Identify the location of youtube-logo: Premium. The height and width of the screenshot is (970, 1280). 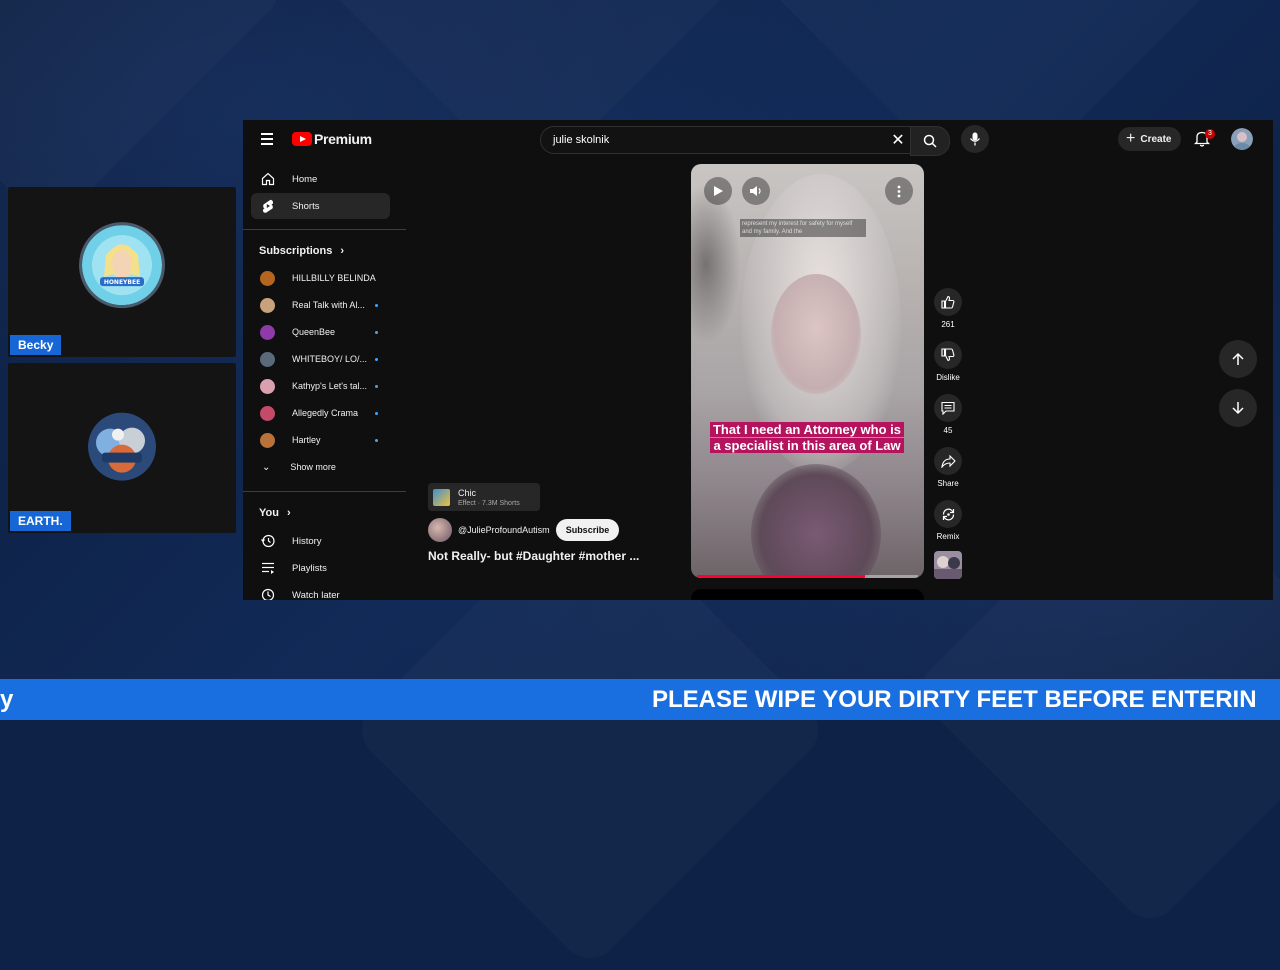
(332, 139).